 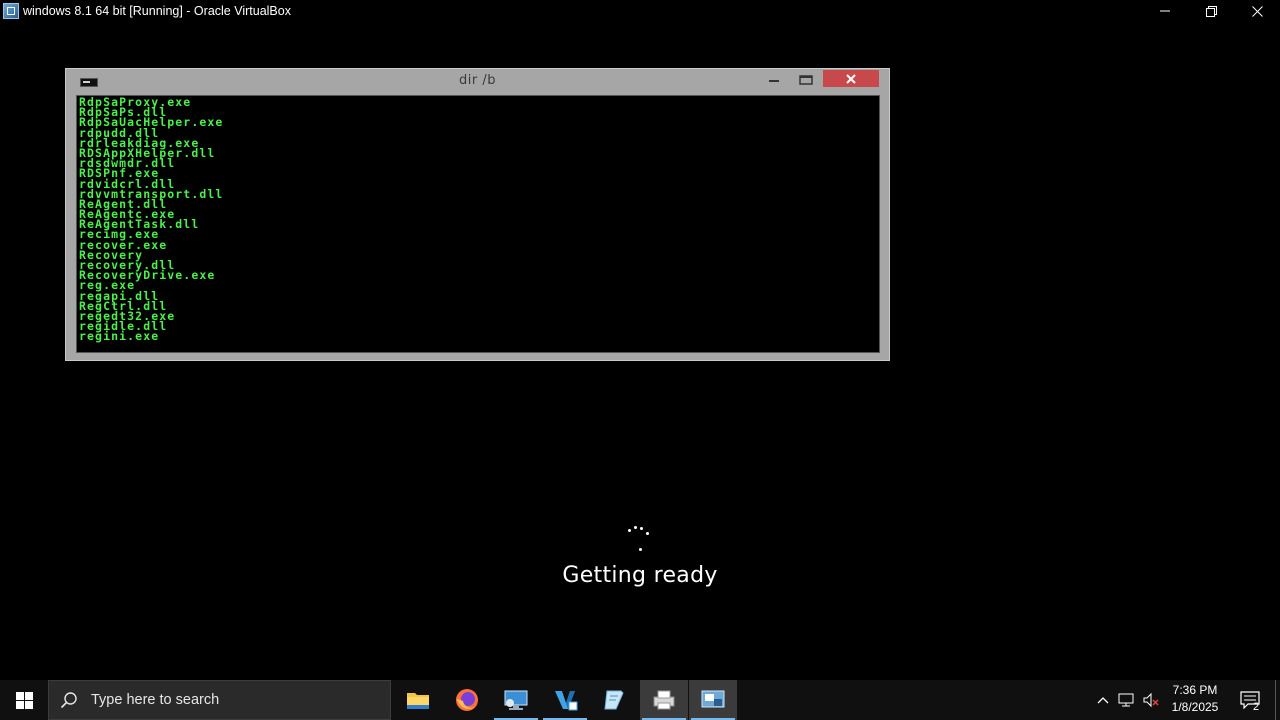 I want to click on notepad-icon, so click(x=614, y=700).